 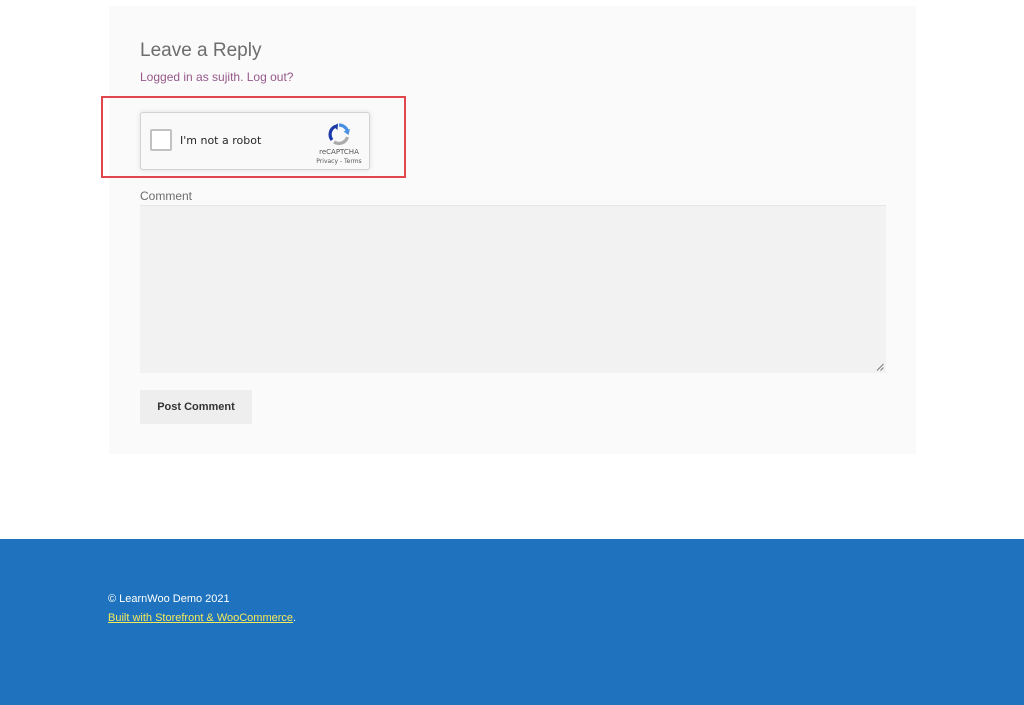 What do you see at coordinates (339, 134) in the screenshot?
I see `recaptcha-logo-icon` at bounding box center [339, 134].